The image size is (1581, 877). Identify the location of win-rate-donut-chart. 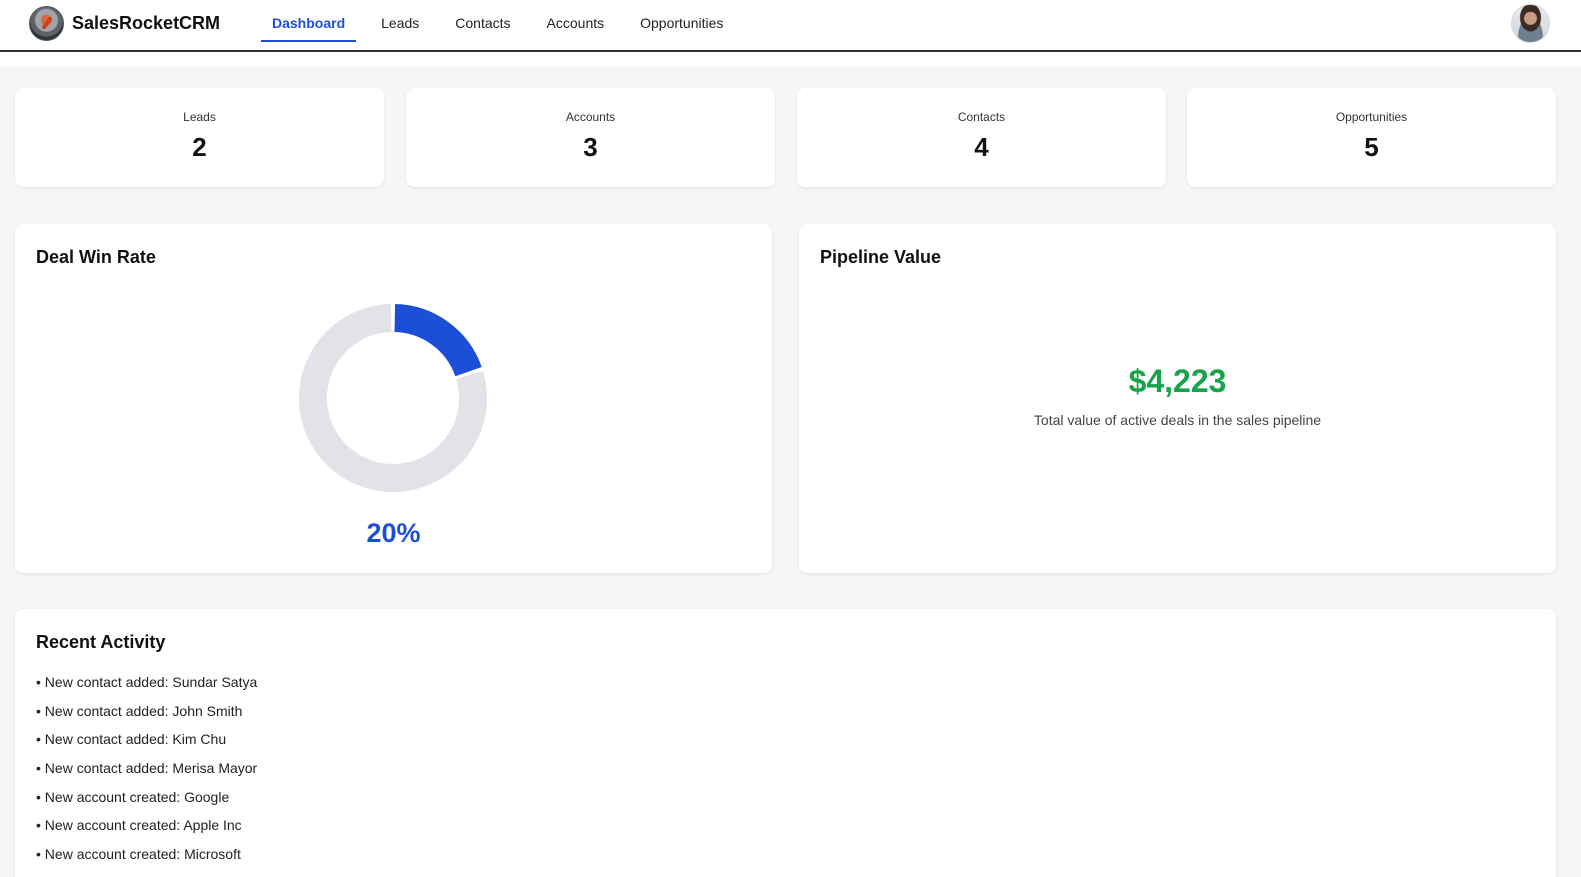
(393, 398).